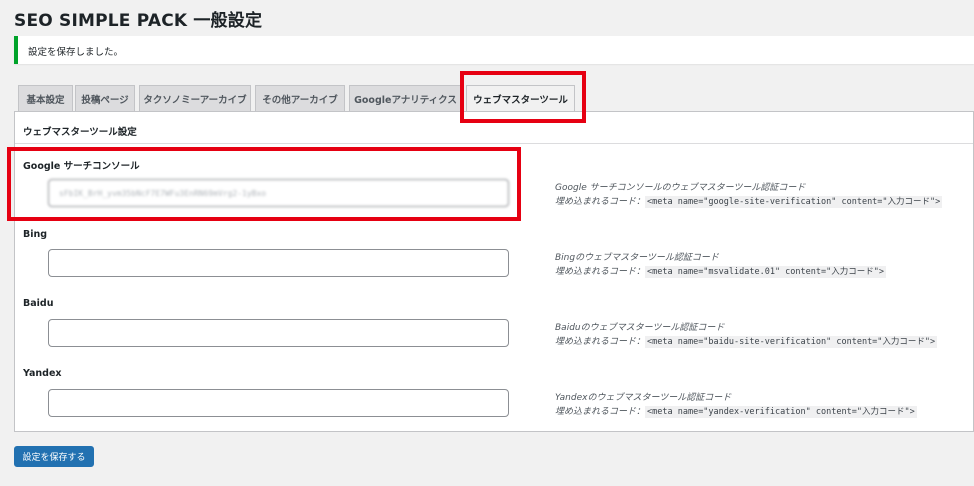 The width and height of the screenshot is (974, 486). Describe the element at coordinates (54, 456) in the screenshot. I see `save-settings-button: 設定を保存する` at that location.